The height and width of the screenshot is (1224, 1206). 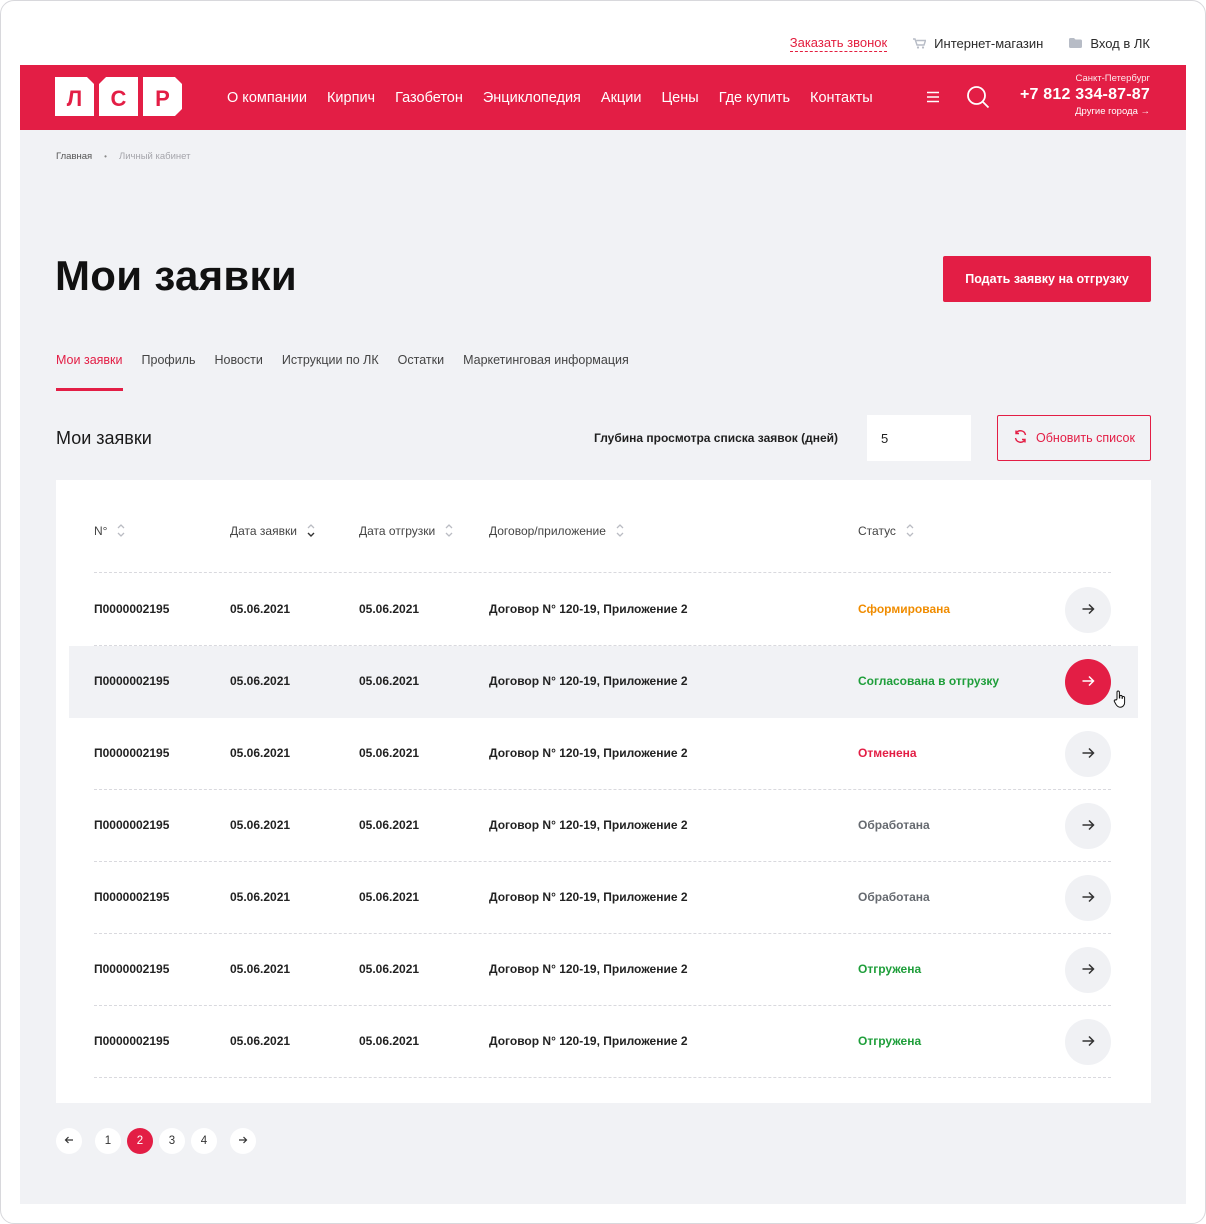 What do you see at coordinates (176, 275) in the screenshot?
I see `page-title: Мои заявки` at bounding box center [176, 275].